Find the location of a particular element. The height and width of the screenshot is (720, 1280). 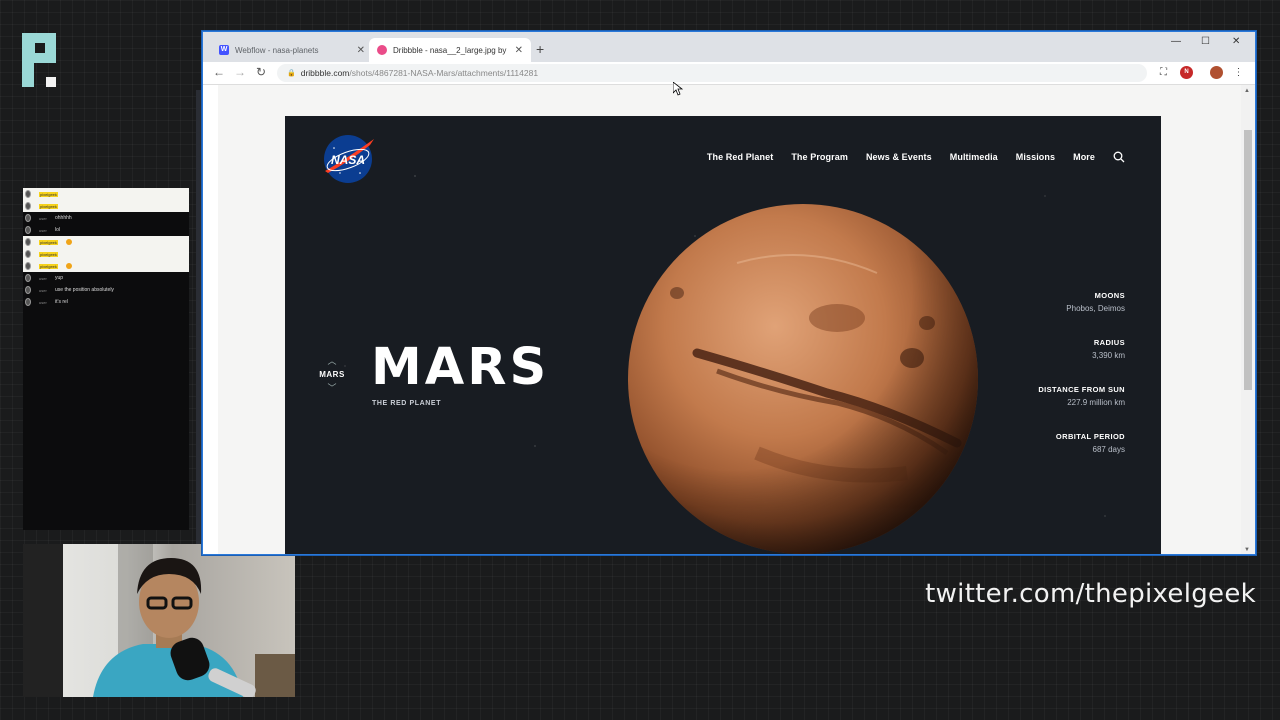

stat-label: DISTANCE FROM SUN is located at coordinates (1081, 389).